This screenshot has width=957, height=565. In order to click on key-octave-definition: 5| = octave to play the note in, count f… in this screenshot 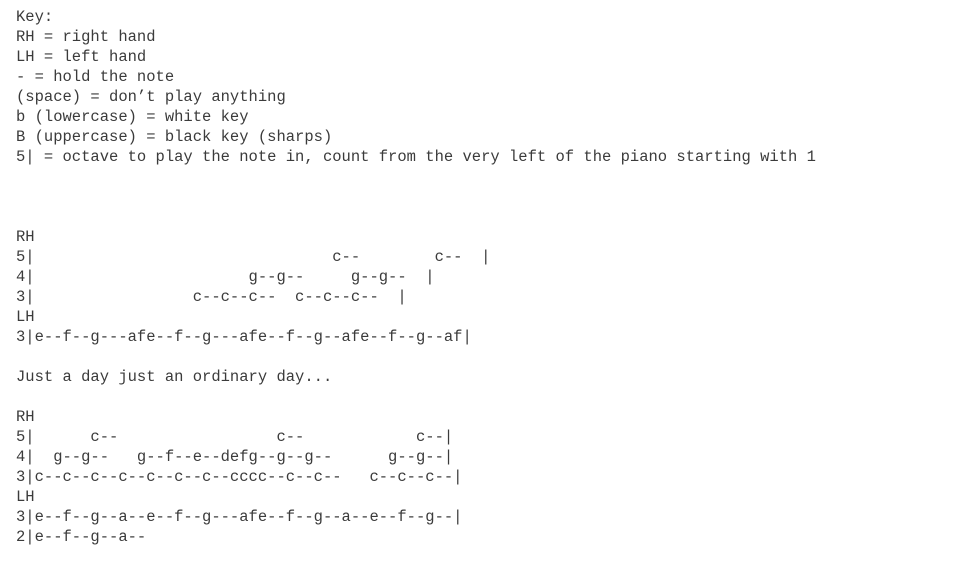, I will do `click(416, 157)`.